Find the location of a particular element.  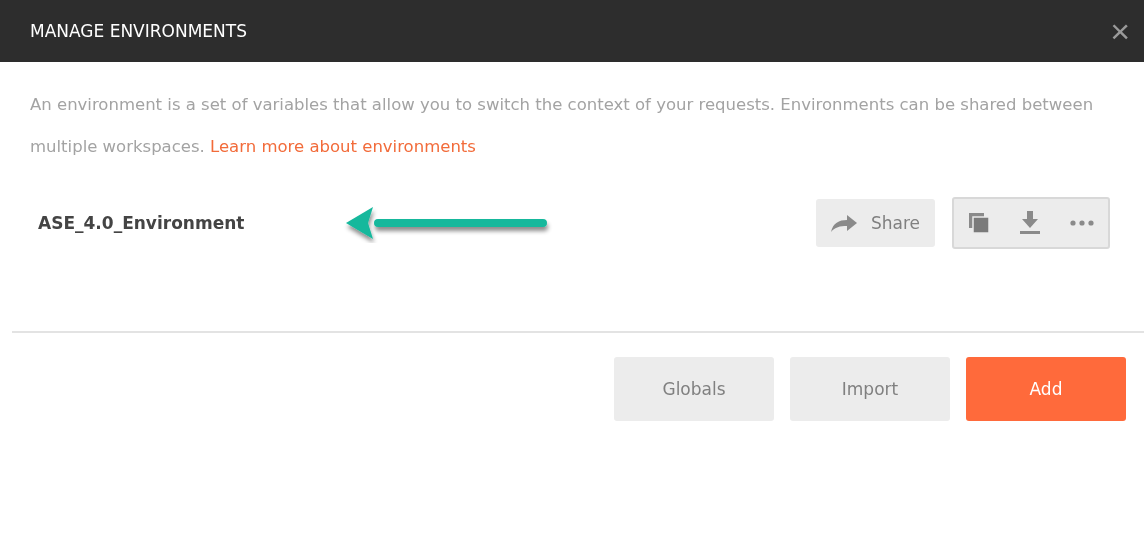

download-icon is located at coordinates (1030, 222).